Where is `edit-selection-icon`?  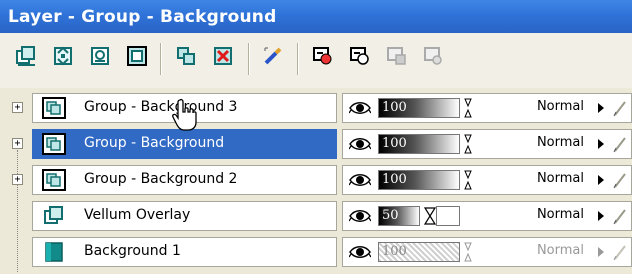 edit-selection-icon is located at coordinates (273, 56).